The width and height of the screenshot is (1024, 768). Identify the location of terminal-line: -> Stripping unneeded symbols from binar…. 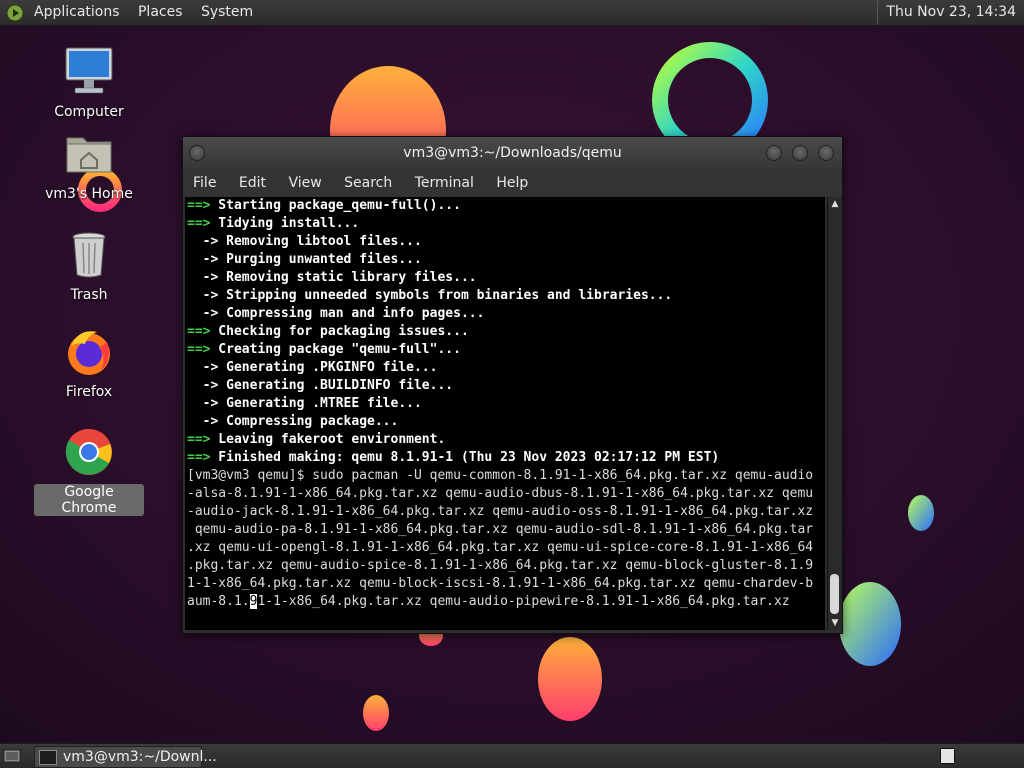
(505, 296).